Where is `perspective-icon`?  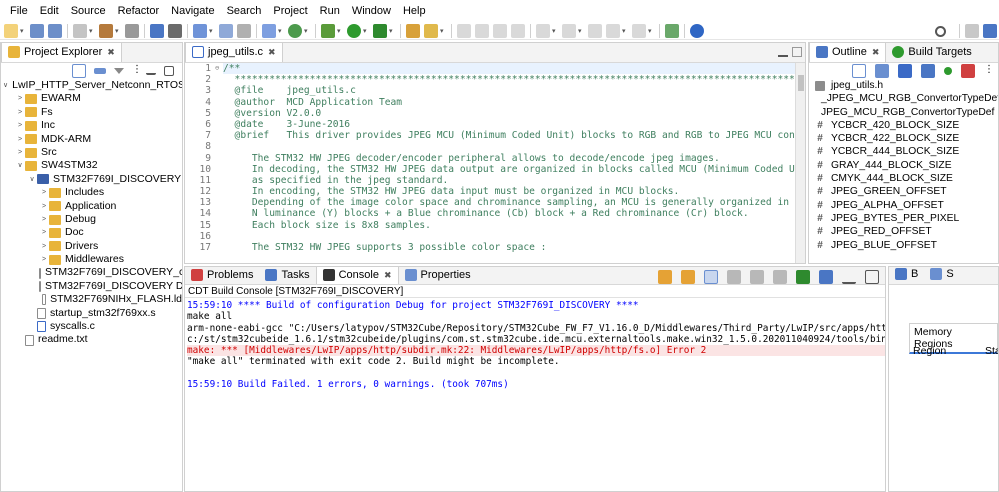 perspective-icon is located at coordinates (972, 31).